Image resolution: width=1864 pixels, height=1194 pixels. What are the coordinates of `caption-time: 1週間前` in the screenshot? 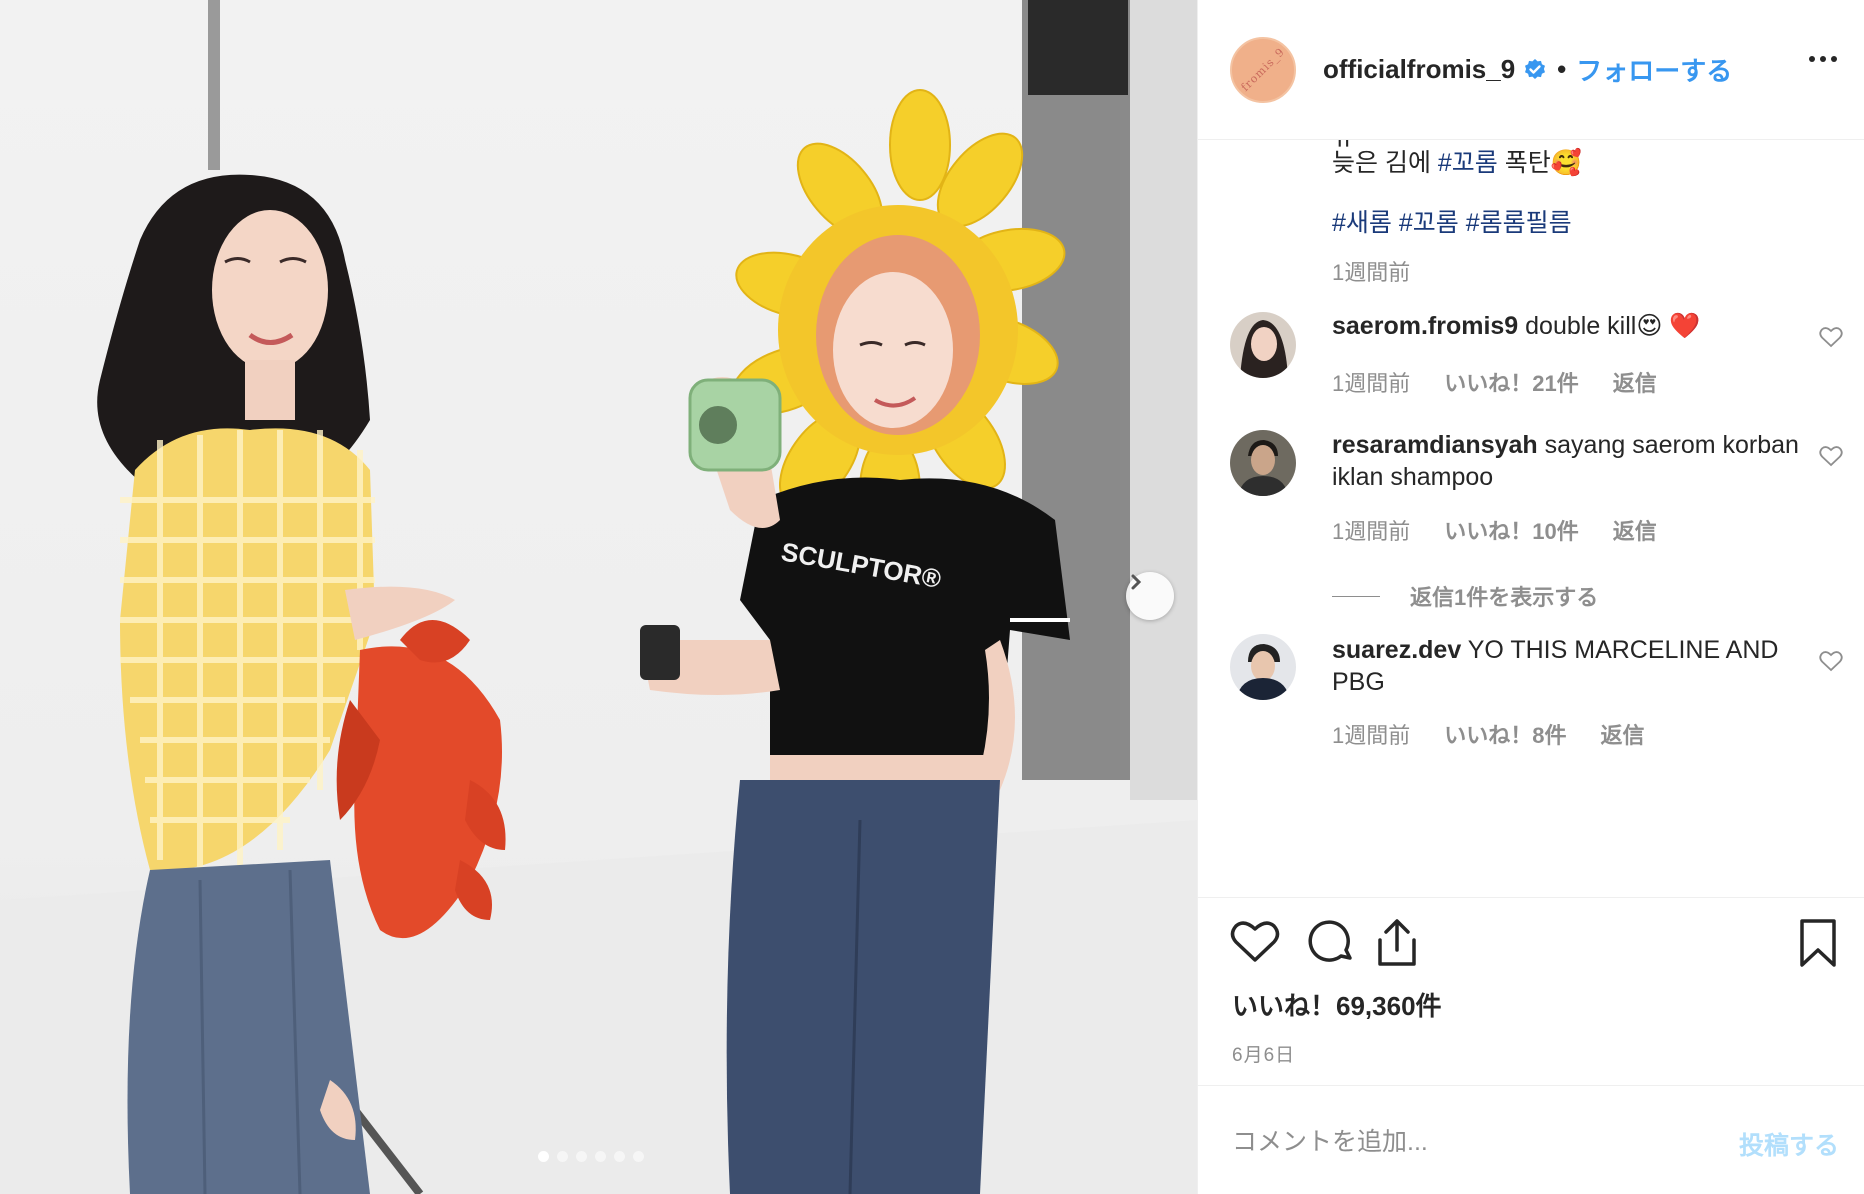 It's located at (1371, 271).